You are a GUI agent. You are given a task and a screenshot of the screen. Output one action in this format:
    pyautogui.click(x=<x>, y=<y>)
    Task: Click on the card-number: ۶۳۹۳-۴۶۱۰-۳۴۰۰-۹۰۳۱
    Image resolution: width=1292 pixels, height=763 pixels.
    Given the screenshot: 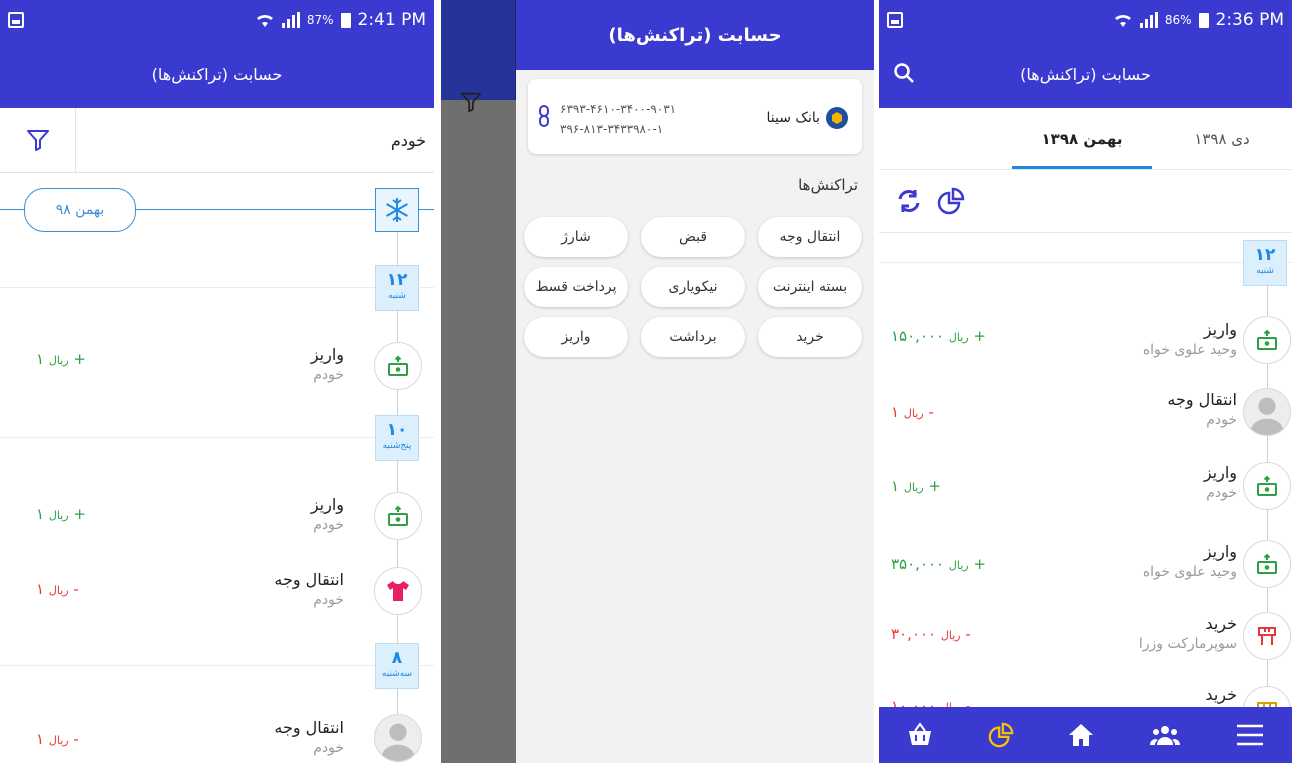 What is the action you would take?
    pyautogui.click(x=618, y=109)
    